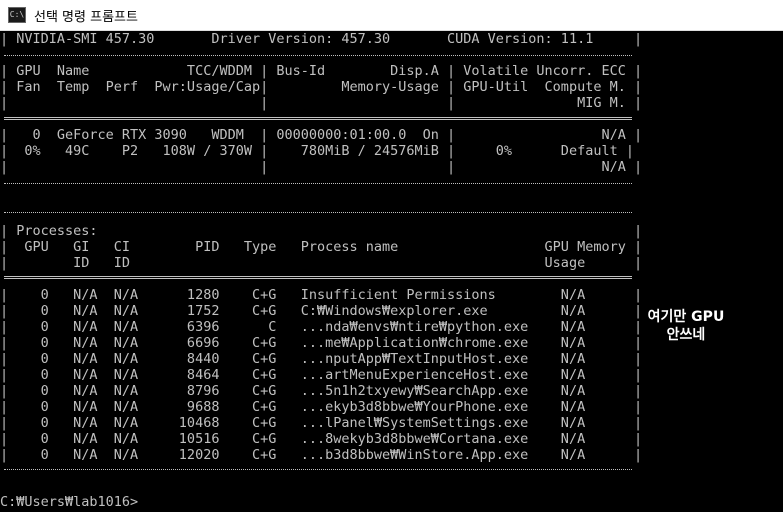  I want to click on annotation-line: 여기만 GPU, so click(686, 317).